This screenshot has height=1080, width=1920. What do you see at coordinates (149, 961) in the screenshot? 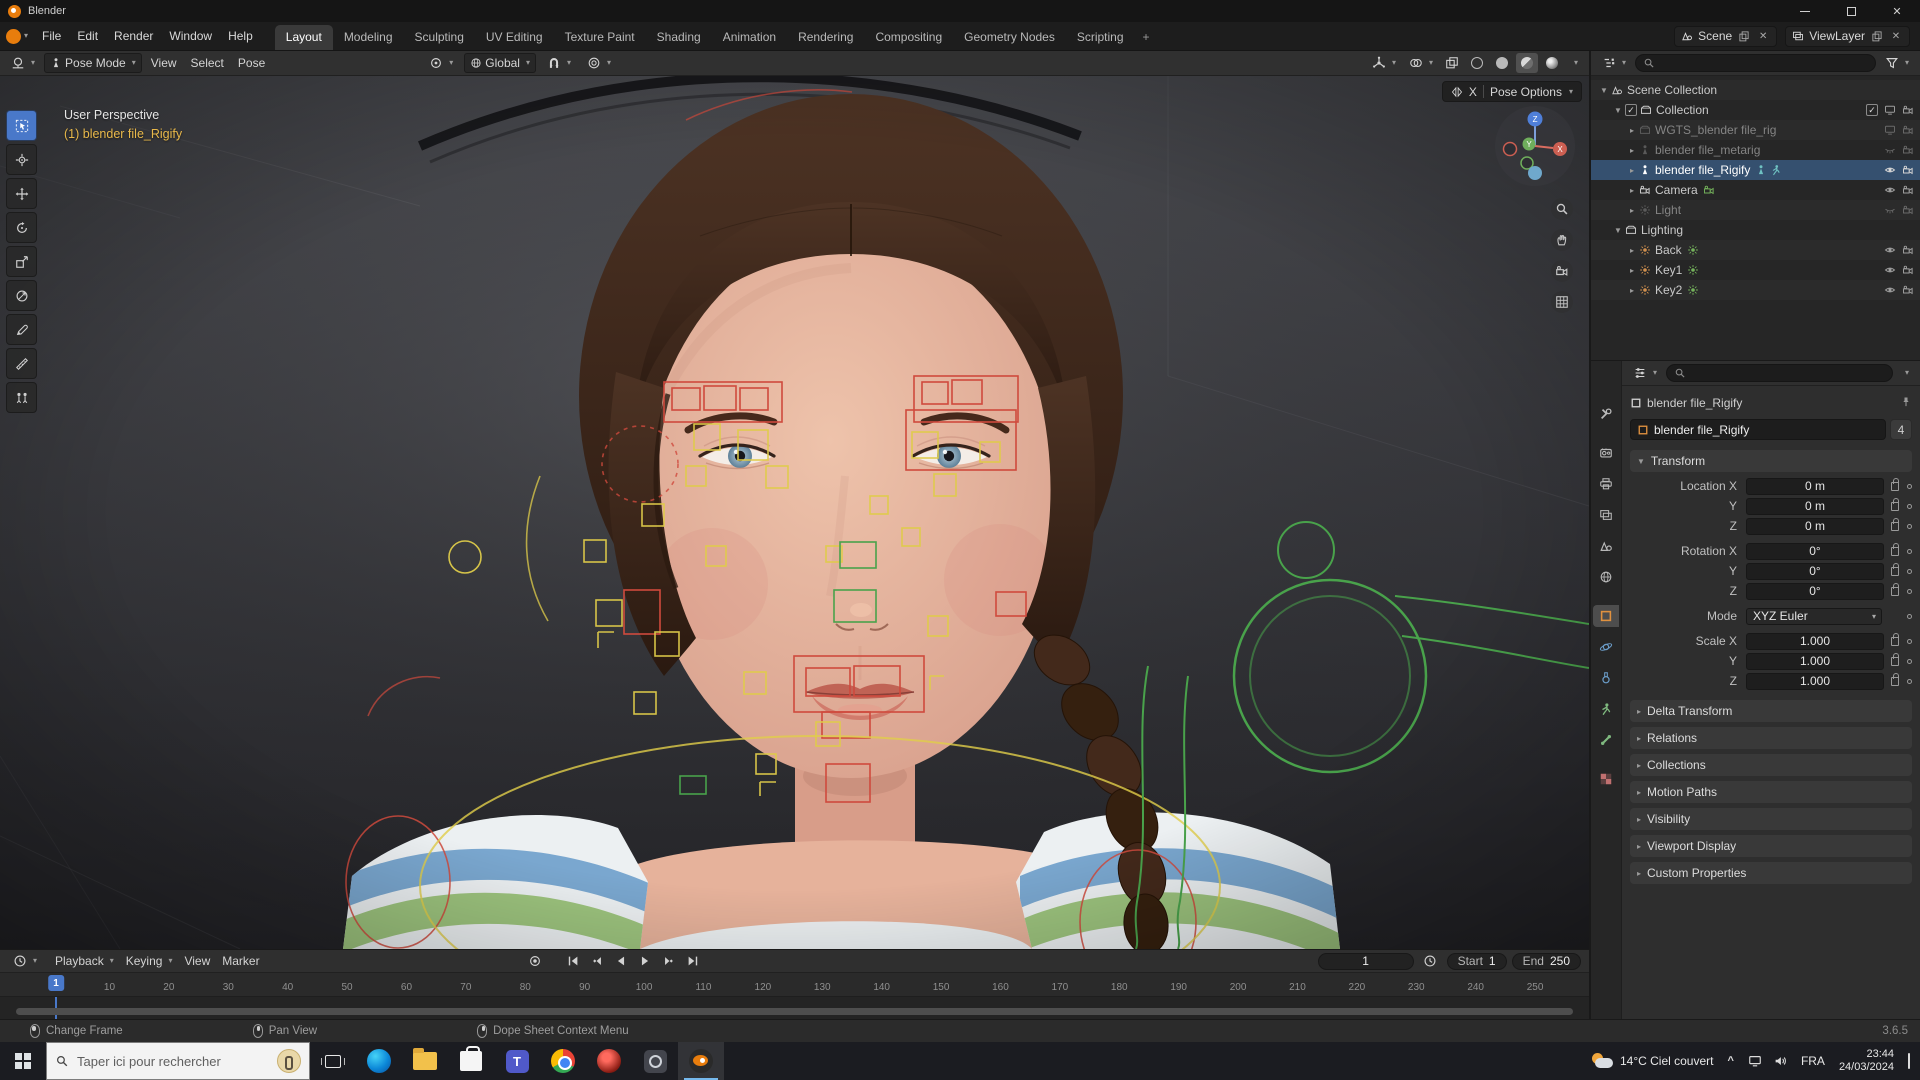
I see `menu-keying: Keying ▾` at bounding box center [149, 961].